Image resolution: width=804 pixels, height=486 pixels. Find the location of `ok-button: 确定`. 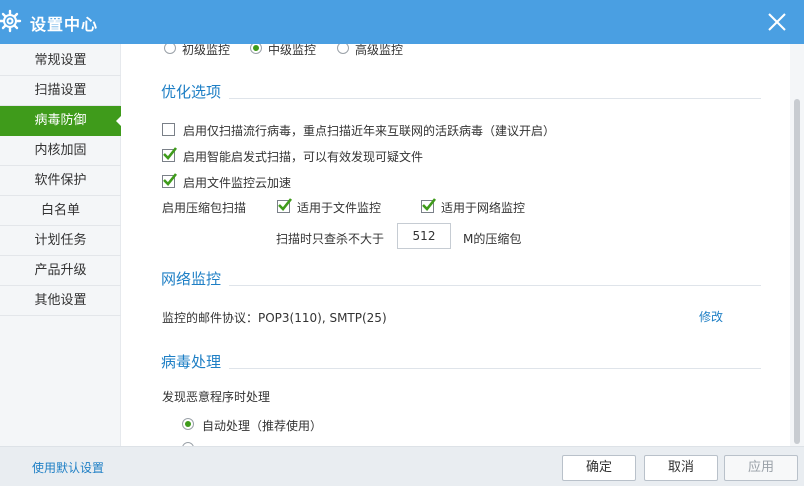

ok-button: 确定 is located at coordinates (599, 468).